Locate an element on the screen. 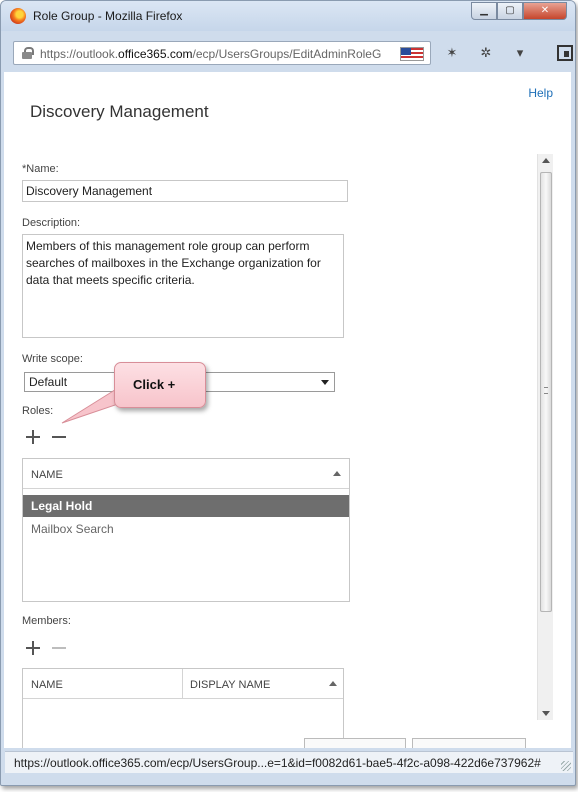 Image resolution: width=578 pixels, height=792 pixels. remove-role-minus-icon is located at coordinates (59, 437).